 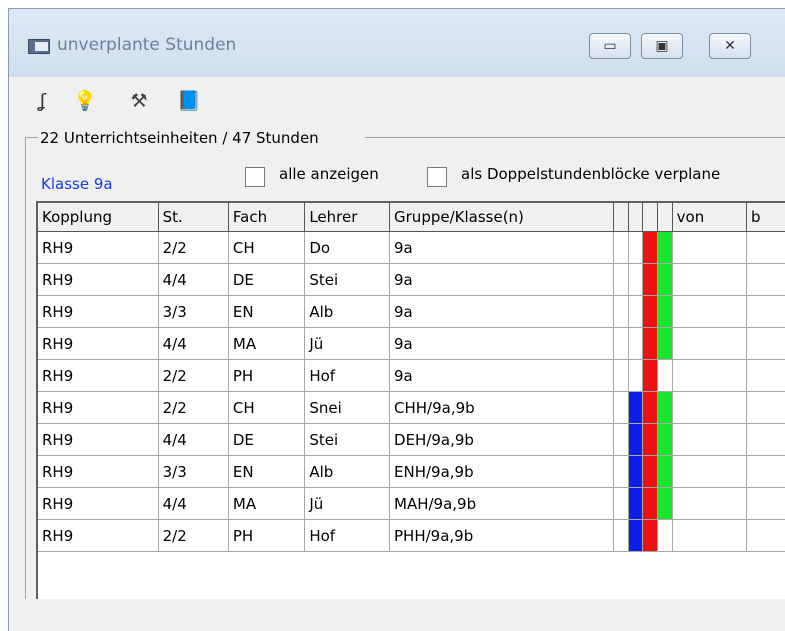 I want to click on table-row: RH9 3/3 EN Alb 9a, so click(x=411, y=311).